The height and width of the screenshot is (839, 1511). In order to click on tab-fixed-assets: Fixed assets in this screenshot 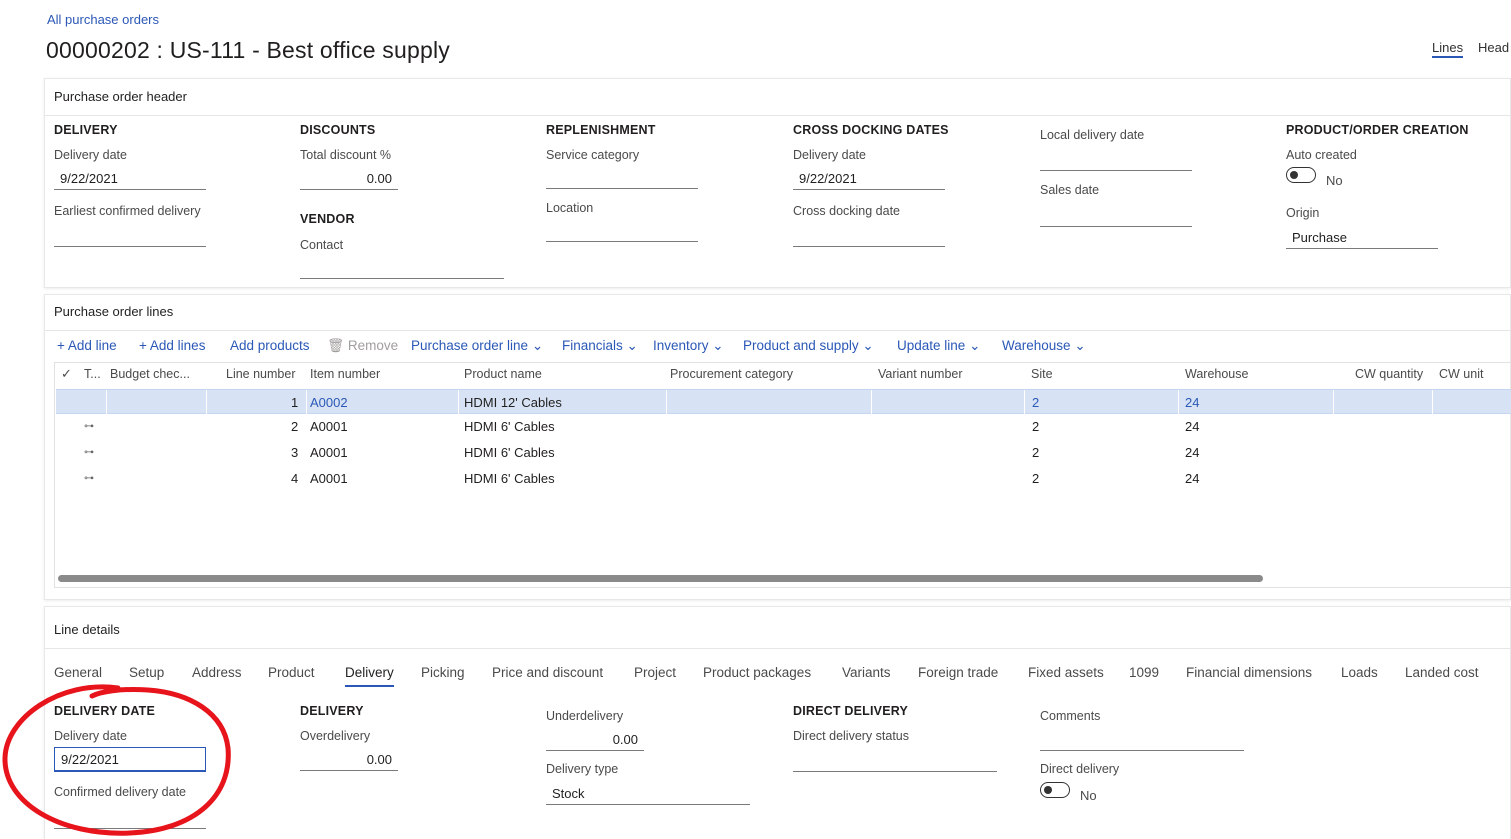, I will do `click(1066, 672)`.